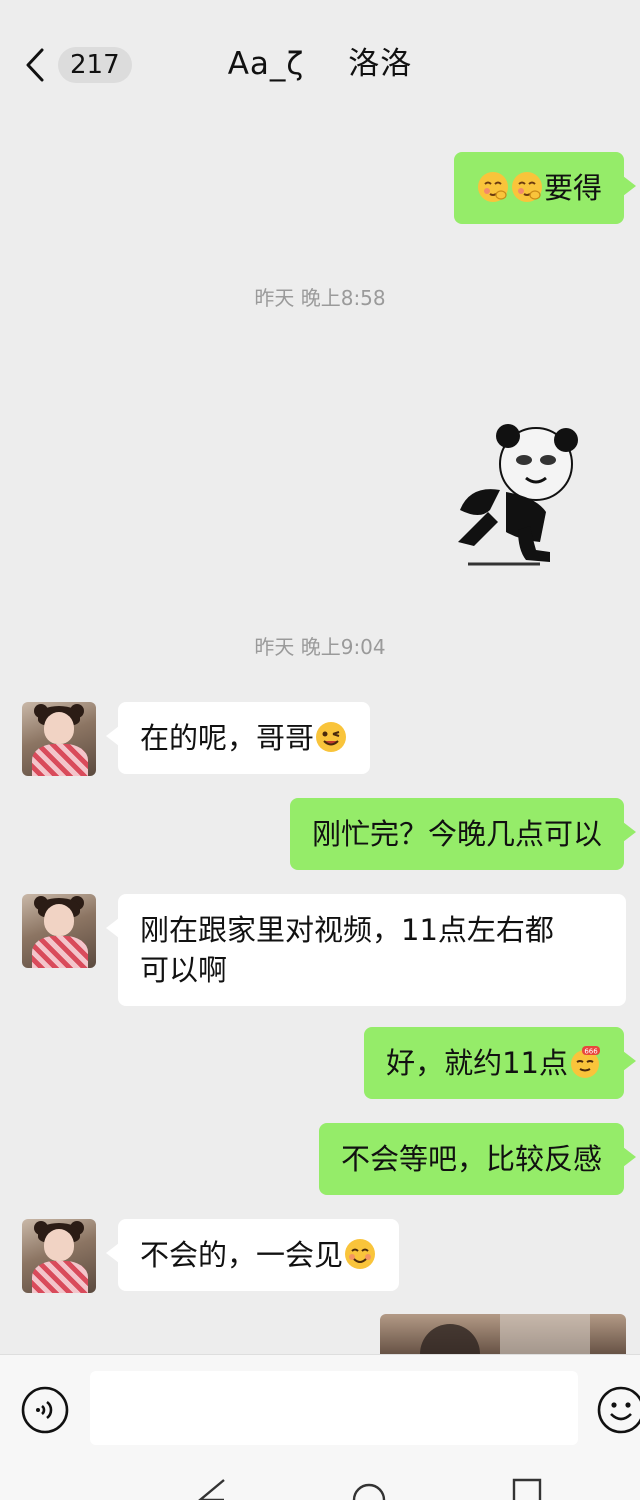 Image resolution: width=640 pixels, height=1500 pixels. Describe the element at coordinates (227, 738) in the screenshot. I see `message-text: 在的呢，哥哥` at that location.